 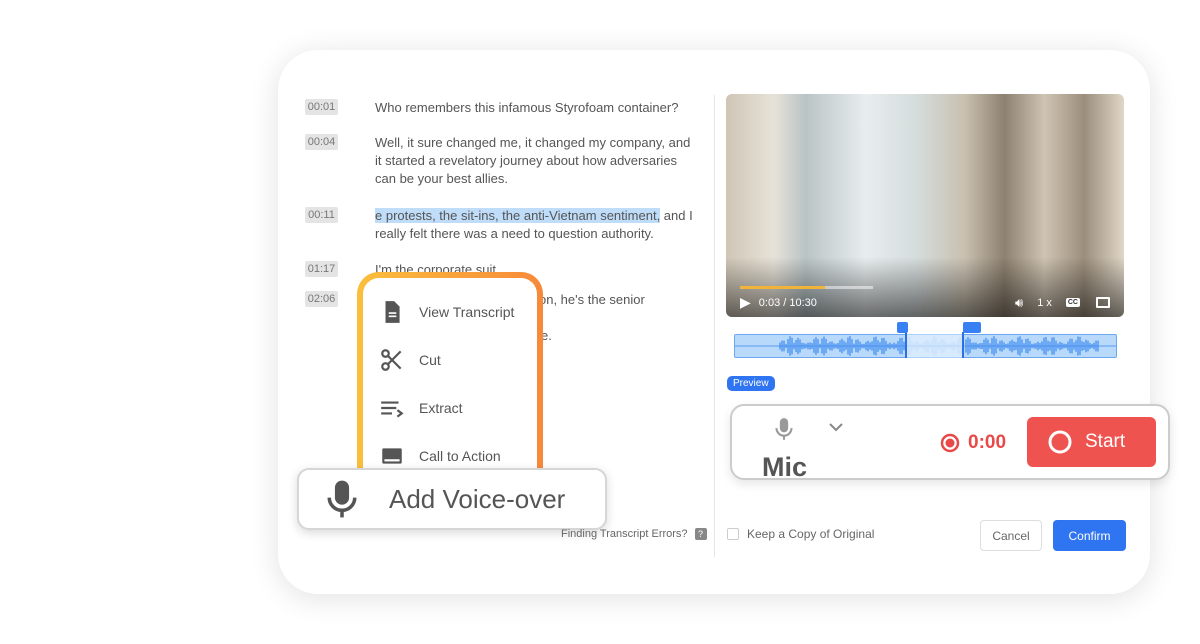 I want to click on play-icon: ▶, so click(x=745, y=302).